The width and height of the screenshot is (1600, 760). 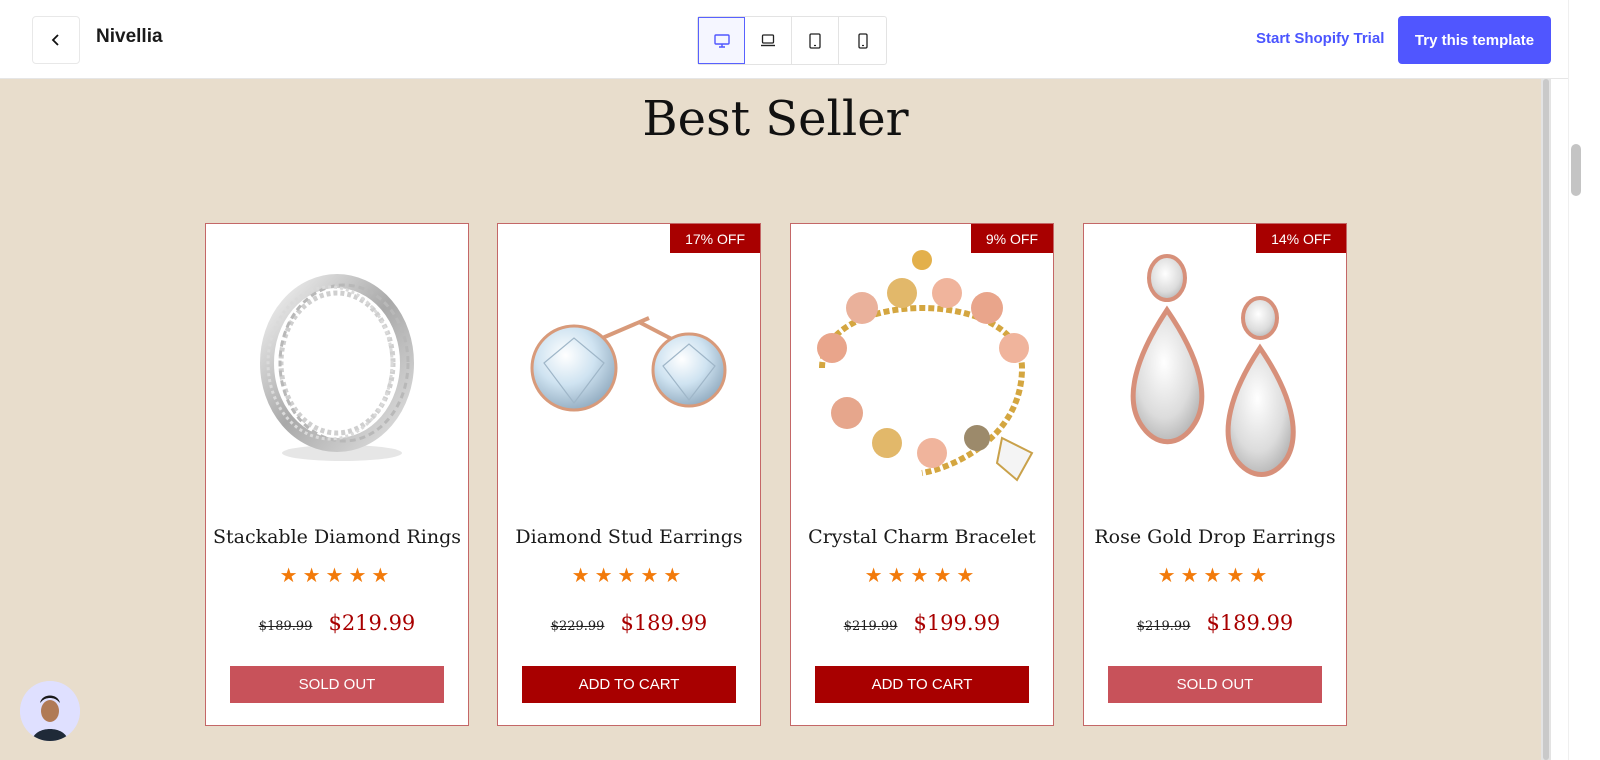 I want to click on brand-title: Nivellia, so click(x=129, y=36).